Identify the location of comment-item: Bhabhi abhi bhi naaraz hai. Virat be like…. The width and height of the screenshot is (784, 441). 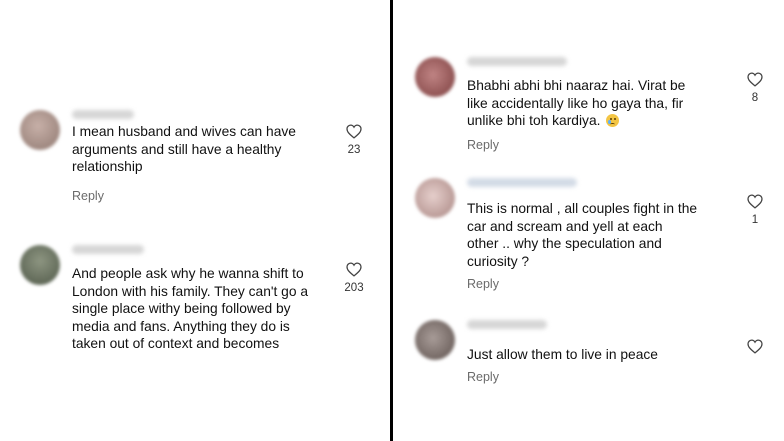
(590, 107).